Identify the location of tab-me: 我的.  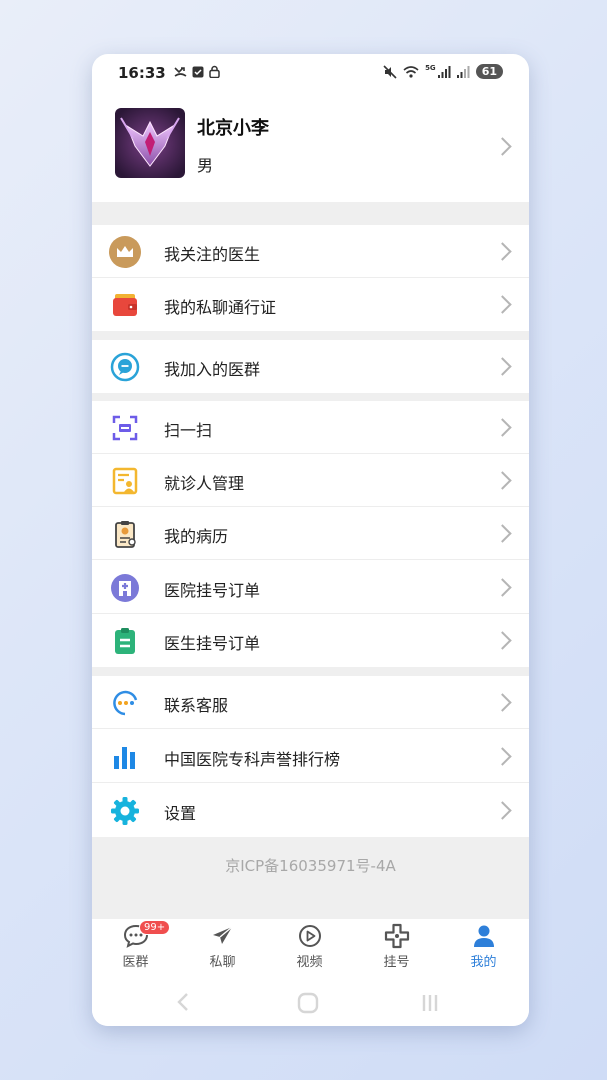
(483, 949).